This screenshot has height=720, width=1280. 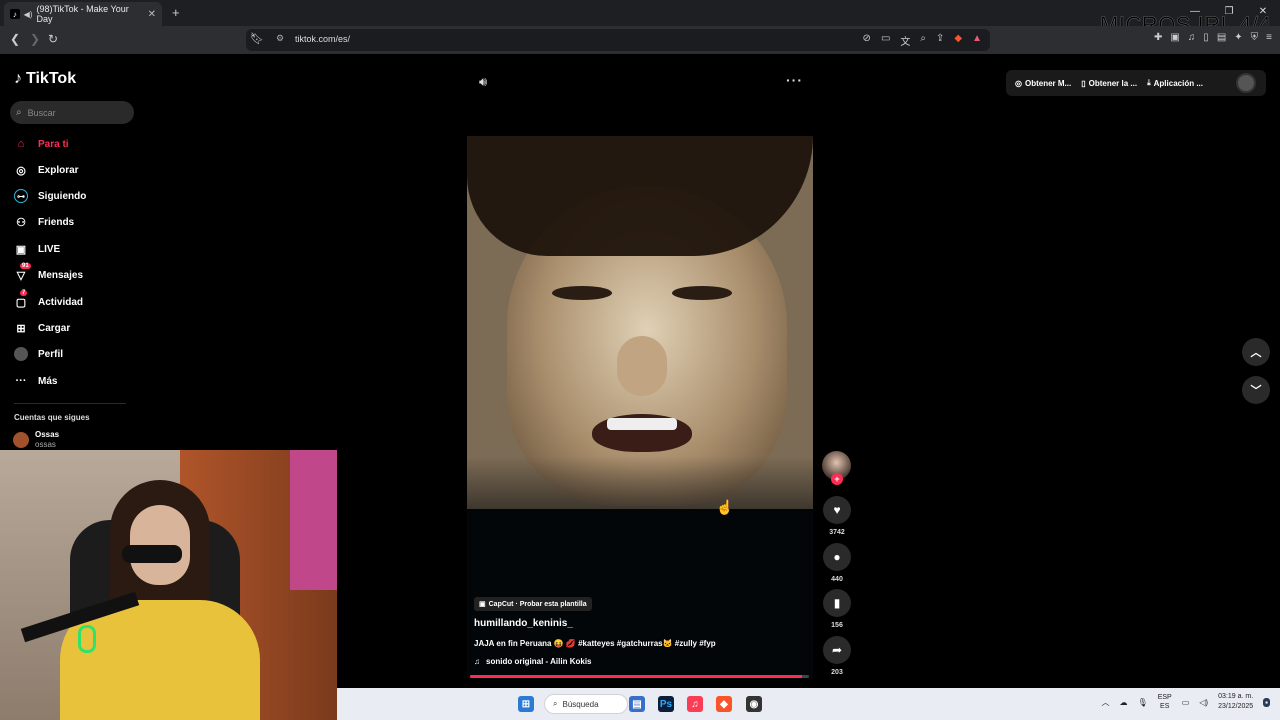 I want to click on following-account: Ossas ossas, so click(x=36, y=440).